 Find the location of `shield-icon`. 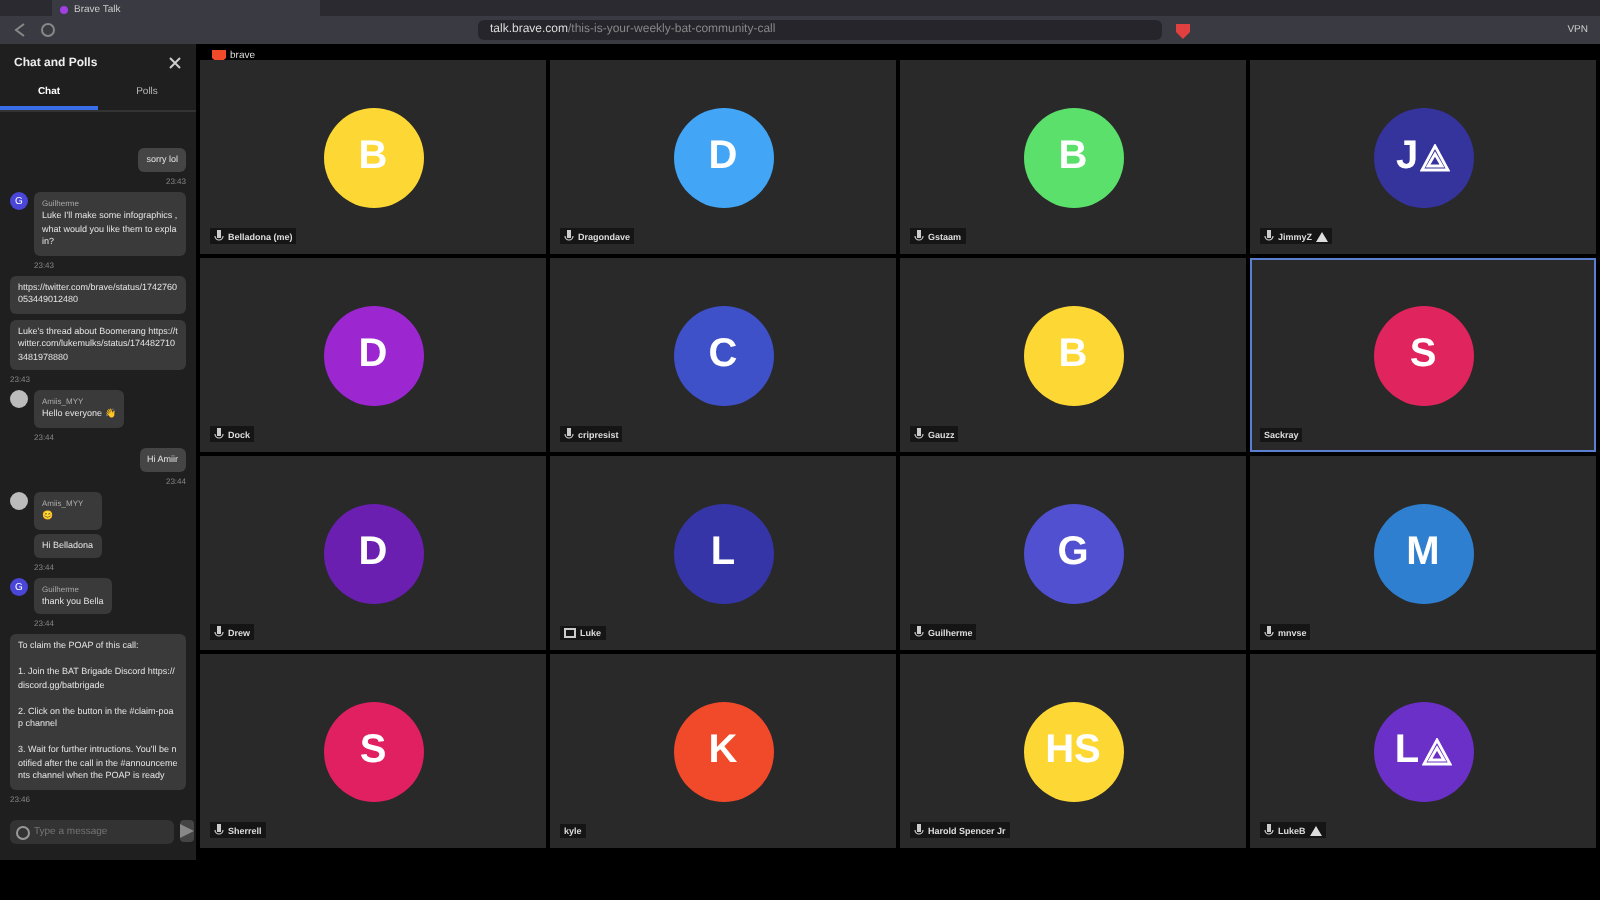

shield-icon is located at coordinates (1183, 30).